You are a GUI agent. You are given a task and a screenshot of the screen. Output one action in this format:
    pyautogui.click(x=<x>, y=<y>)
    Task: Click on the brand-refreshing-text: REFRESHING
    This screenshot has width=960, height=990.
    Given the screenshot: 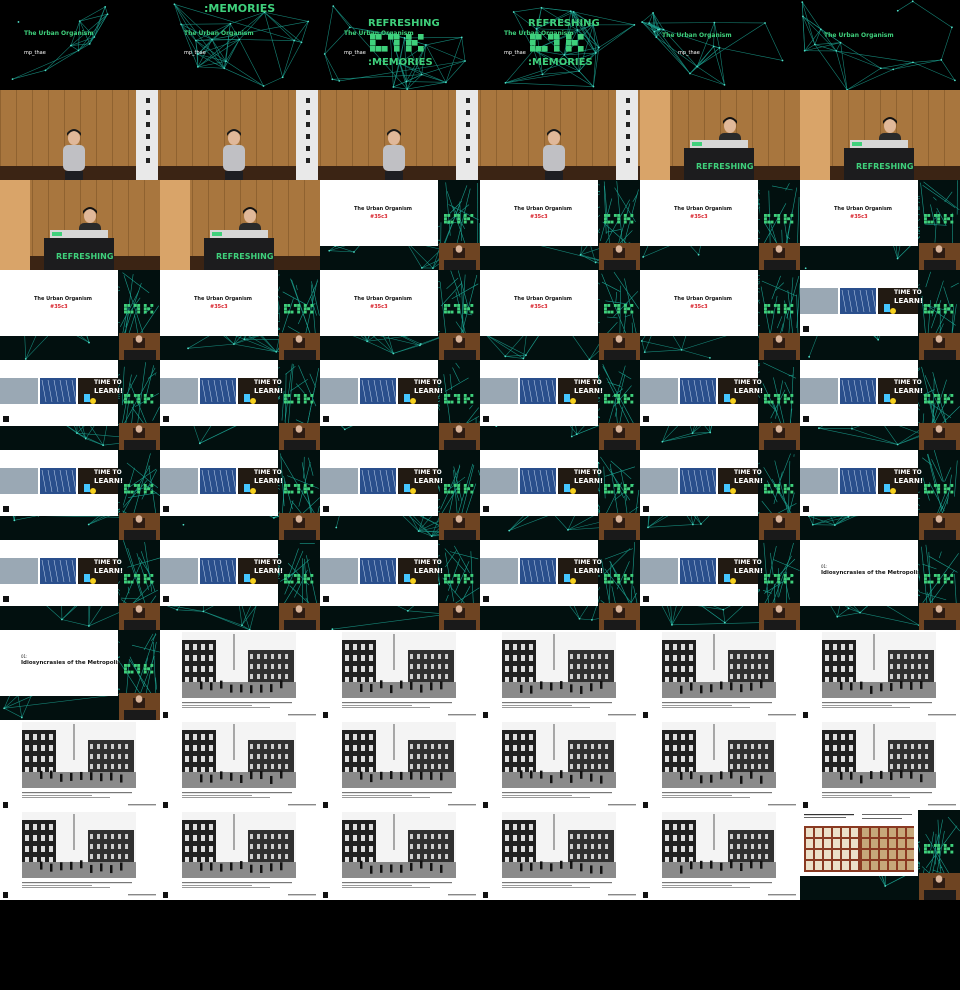 What is the action you would take?
    pyautogui.click(x=404, y=23)
    